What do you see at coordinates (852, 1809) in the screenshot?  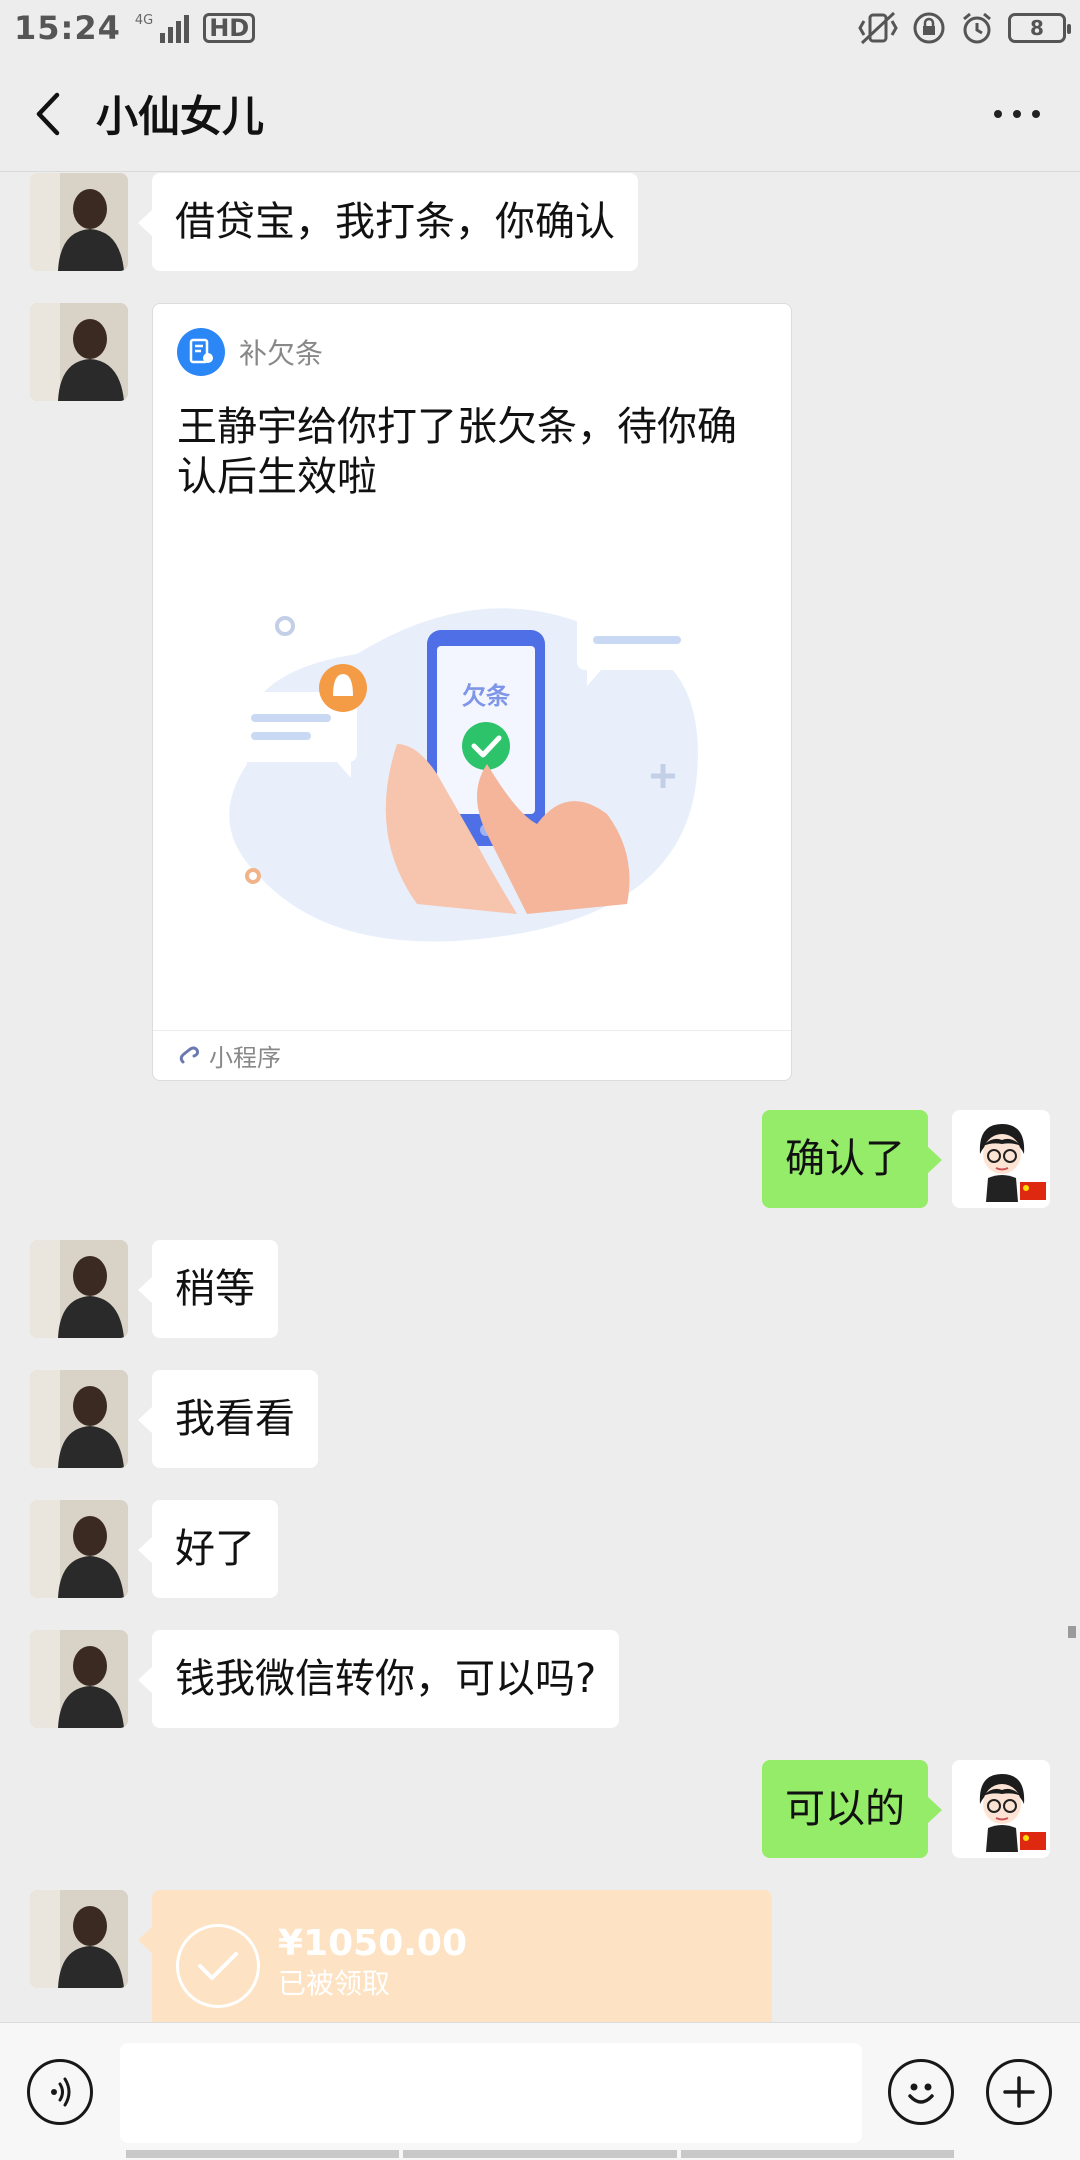 I see `message-bubble: 可以的` at bounding box center [852, 1809].